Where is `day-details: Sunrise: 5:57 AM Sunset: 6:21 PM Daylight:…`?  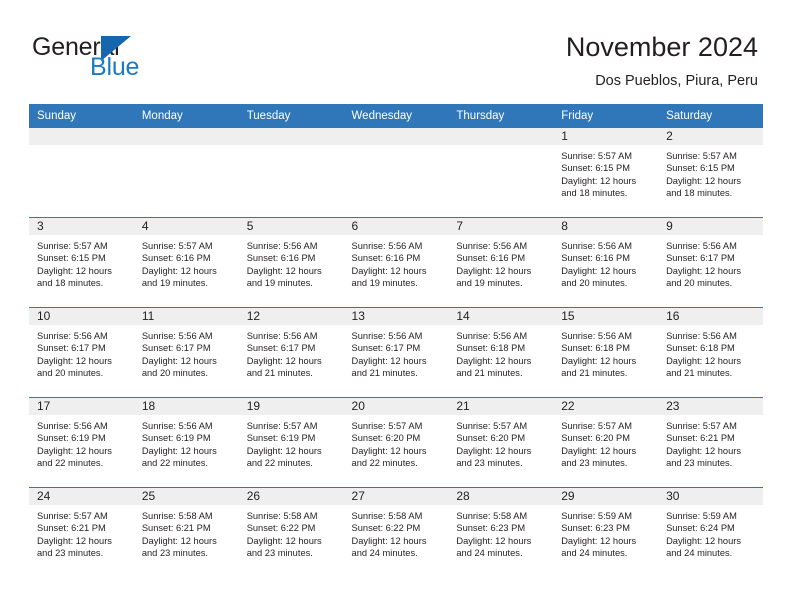
day-details: Sunrise: 5:57 AM Sunset: 6:21 PM Daylight:… is located at coordinates (81, 532).